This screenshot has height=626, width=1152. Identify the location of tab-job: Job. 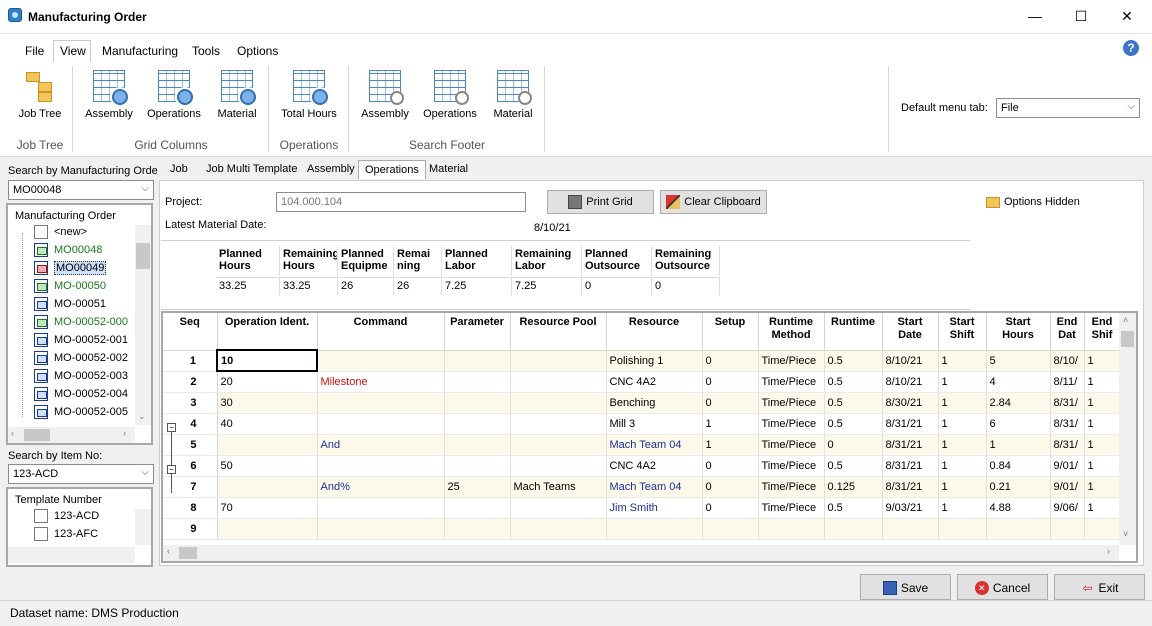
(179, 169).